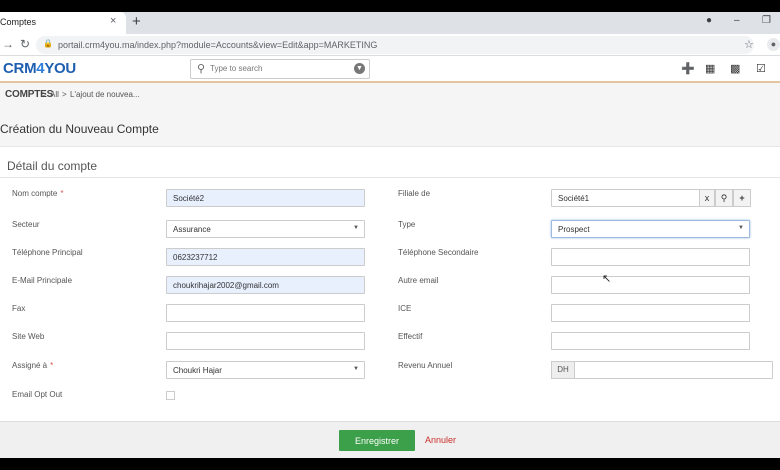 Image resolution: width=780 pixels, height=470 pixels. Describe the element at coordinates (390, 23) in the screenshot. I see `browser-tabstrip: Comptes × + ● – ❐` at that location.